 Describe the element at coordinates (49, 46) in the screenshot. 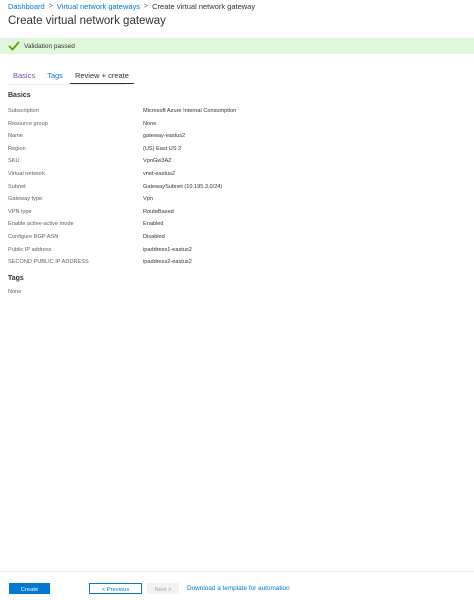

I see `validation-message: Validation passed` at that location.